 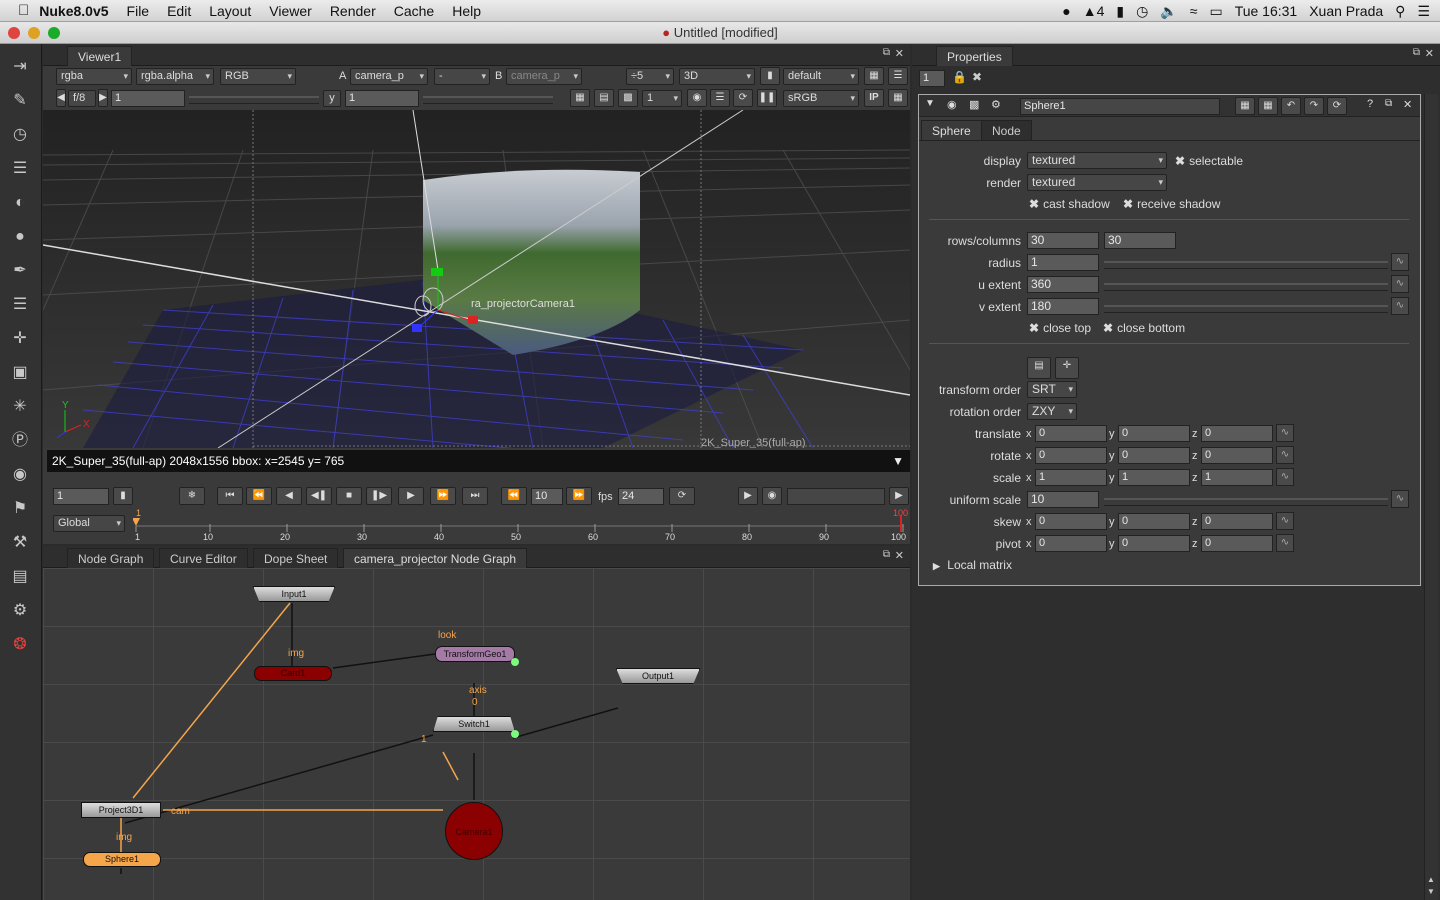 What do you see at coordinates (886, 52) in the screenshot?
I see `float-panel-icon: ⧉` at bounding box center [886, 52].